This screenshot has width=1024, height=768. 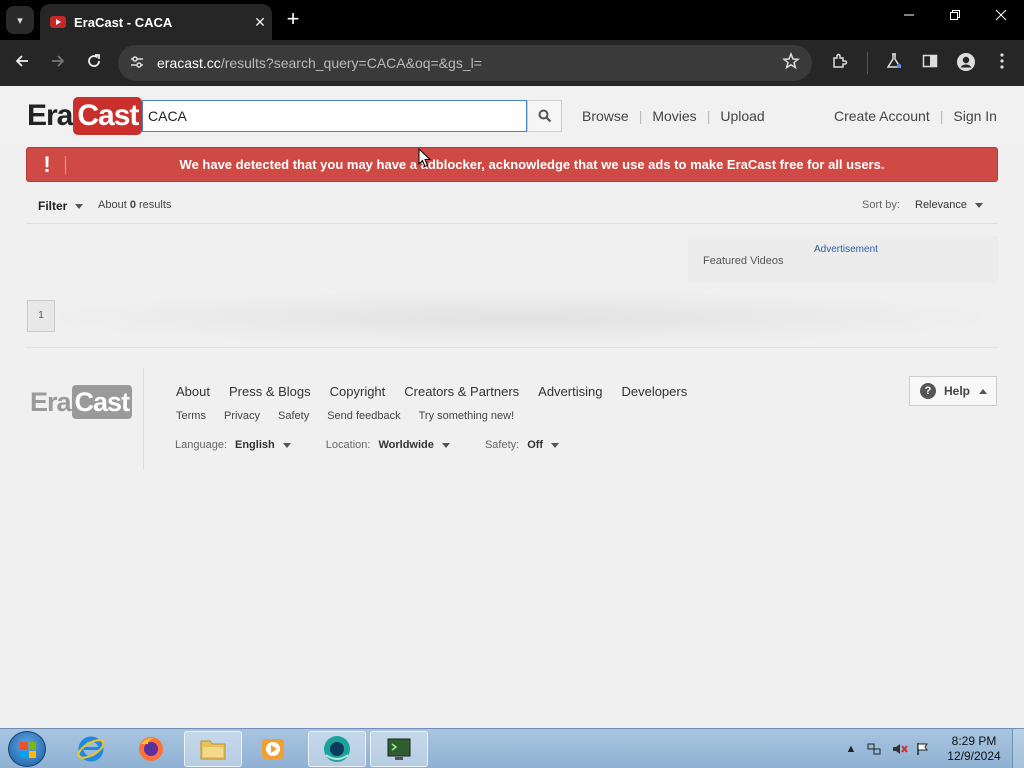 I want to click on close-window-button, so click(x=1001, y=20).